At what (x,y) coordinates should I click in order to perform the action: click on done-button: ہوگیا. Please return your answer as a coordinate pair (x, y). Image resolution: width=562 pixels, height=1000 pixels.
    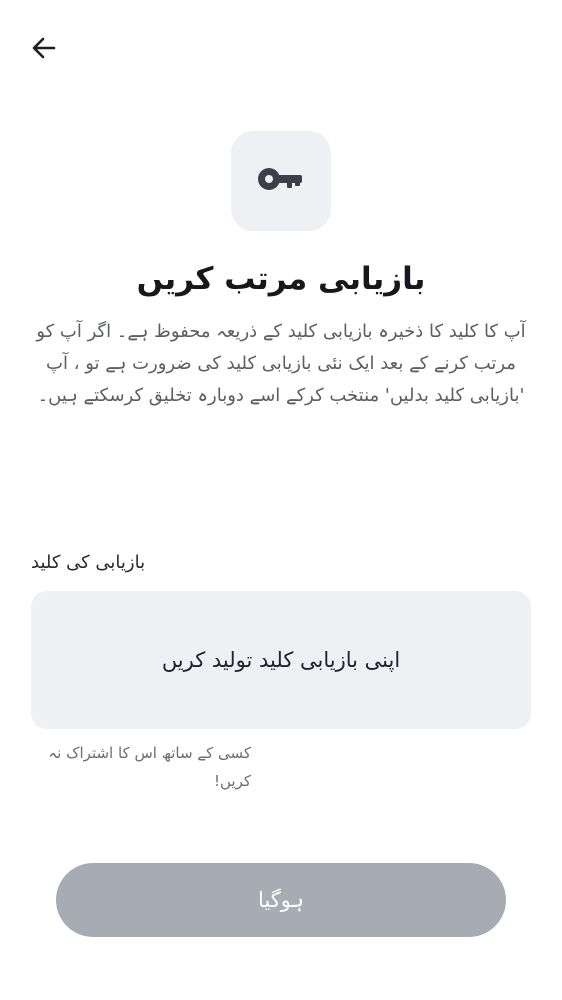
    Looking at the image, I should click on (281, 900).